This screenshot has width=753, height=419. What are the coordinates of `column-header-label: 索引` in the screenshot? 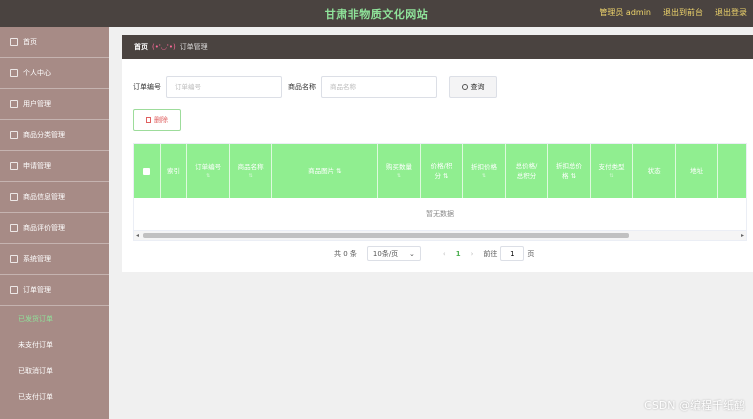 It's located at (174, 170).